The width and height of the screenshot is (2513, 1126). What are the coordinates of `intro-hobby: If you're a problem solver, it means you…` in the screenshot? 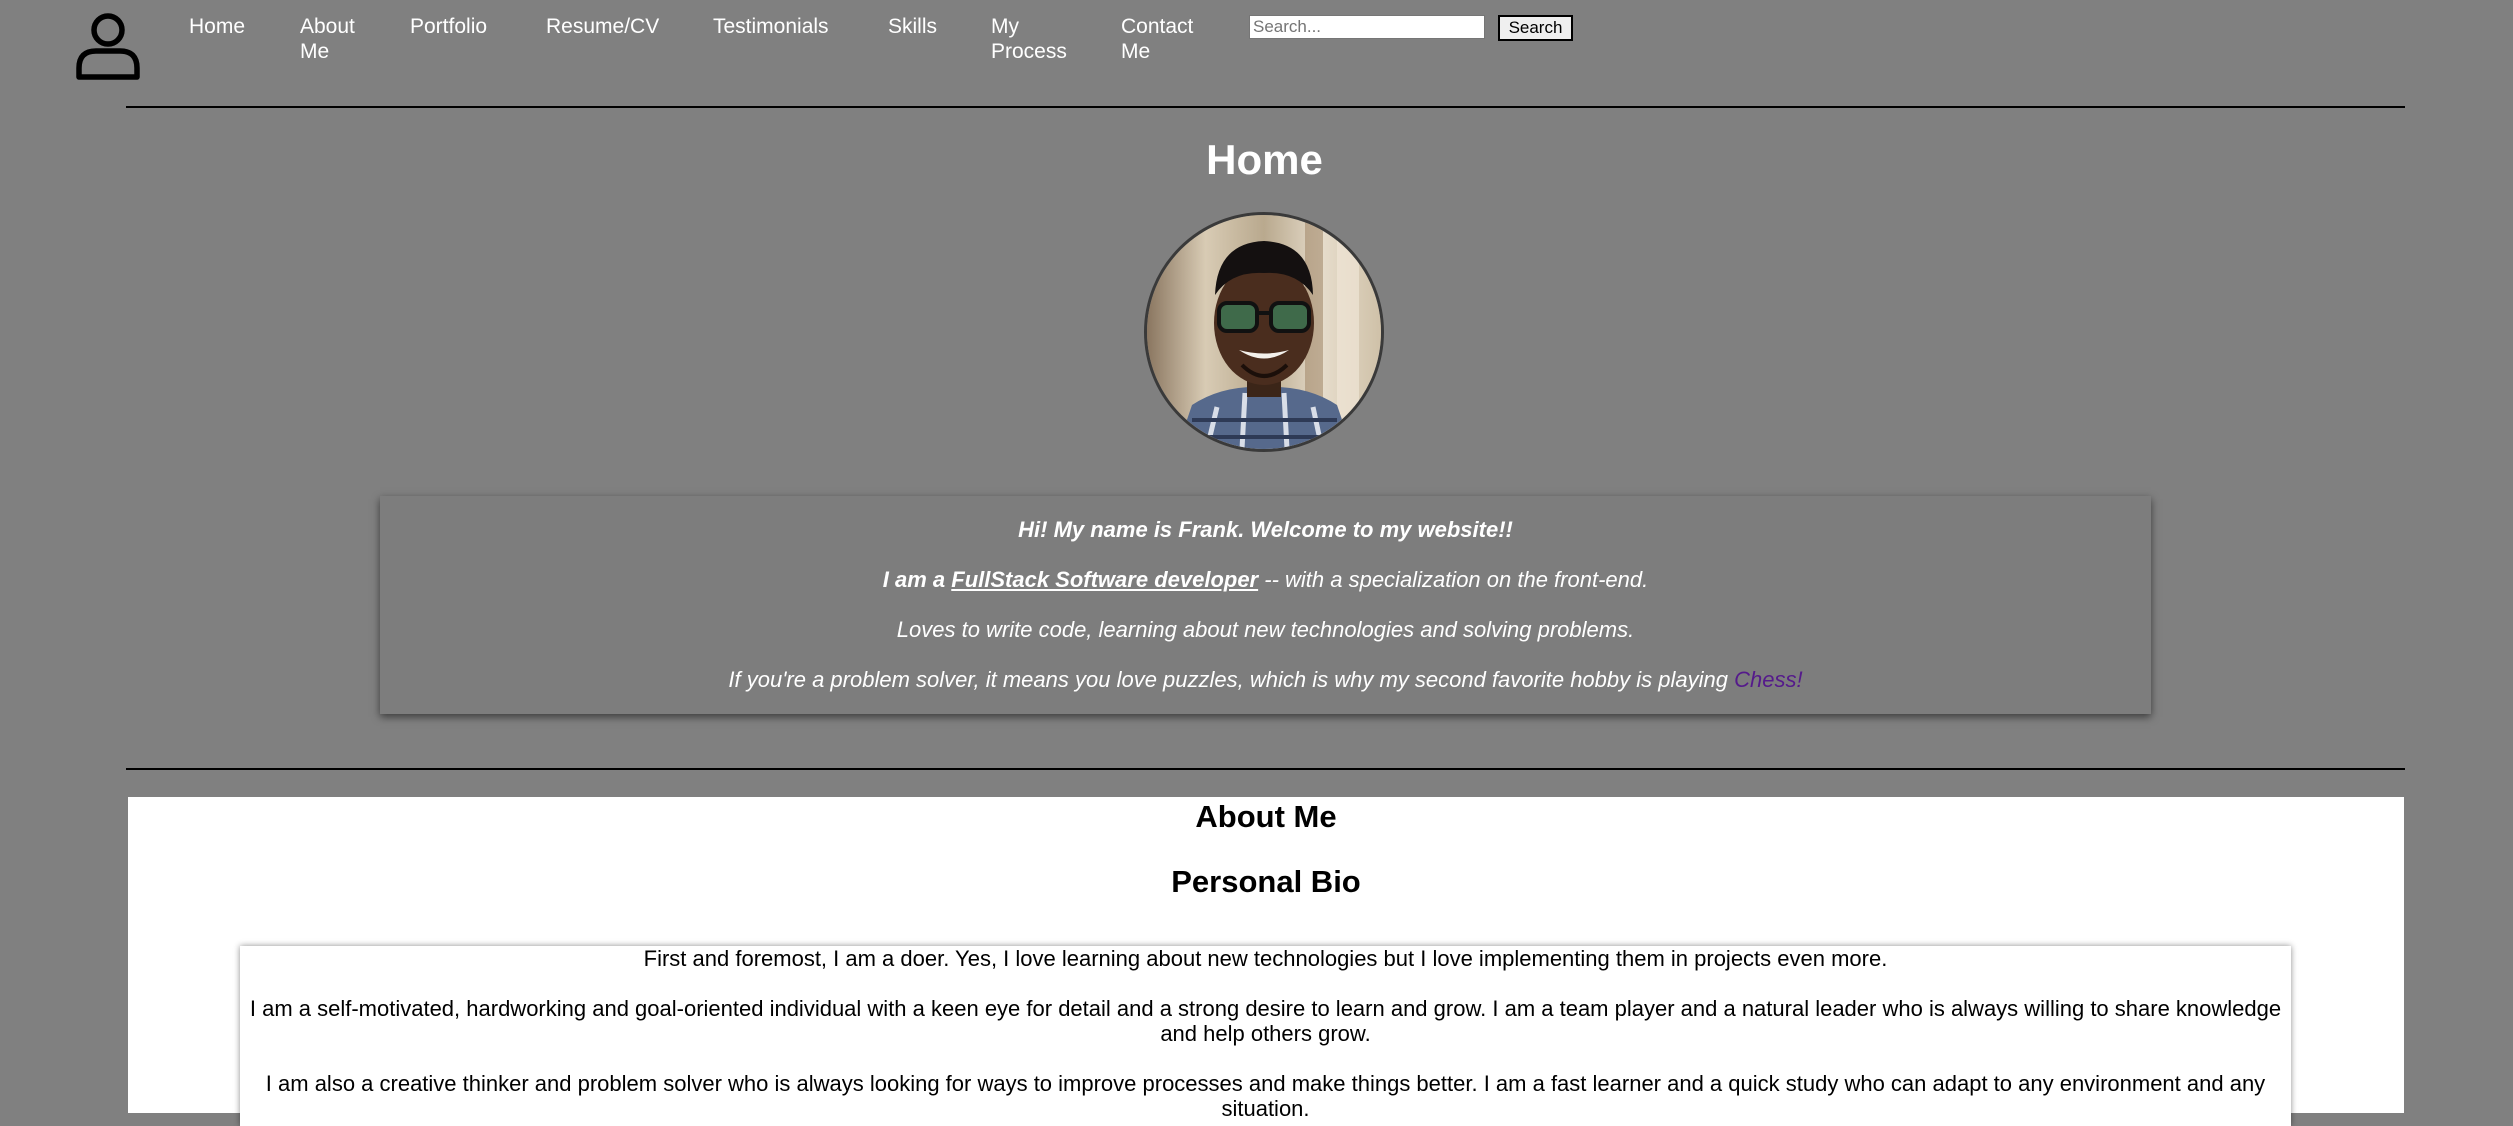 It's located at (1265, 680).